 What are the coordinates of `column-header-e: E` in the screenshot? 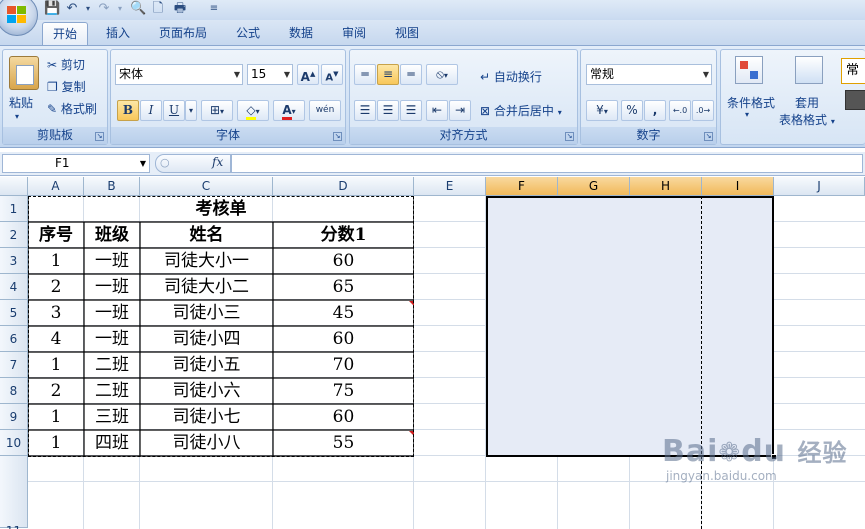 It's located at (450, 186).